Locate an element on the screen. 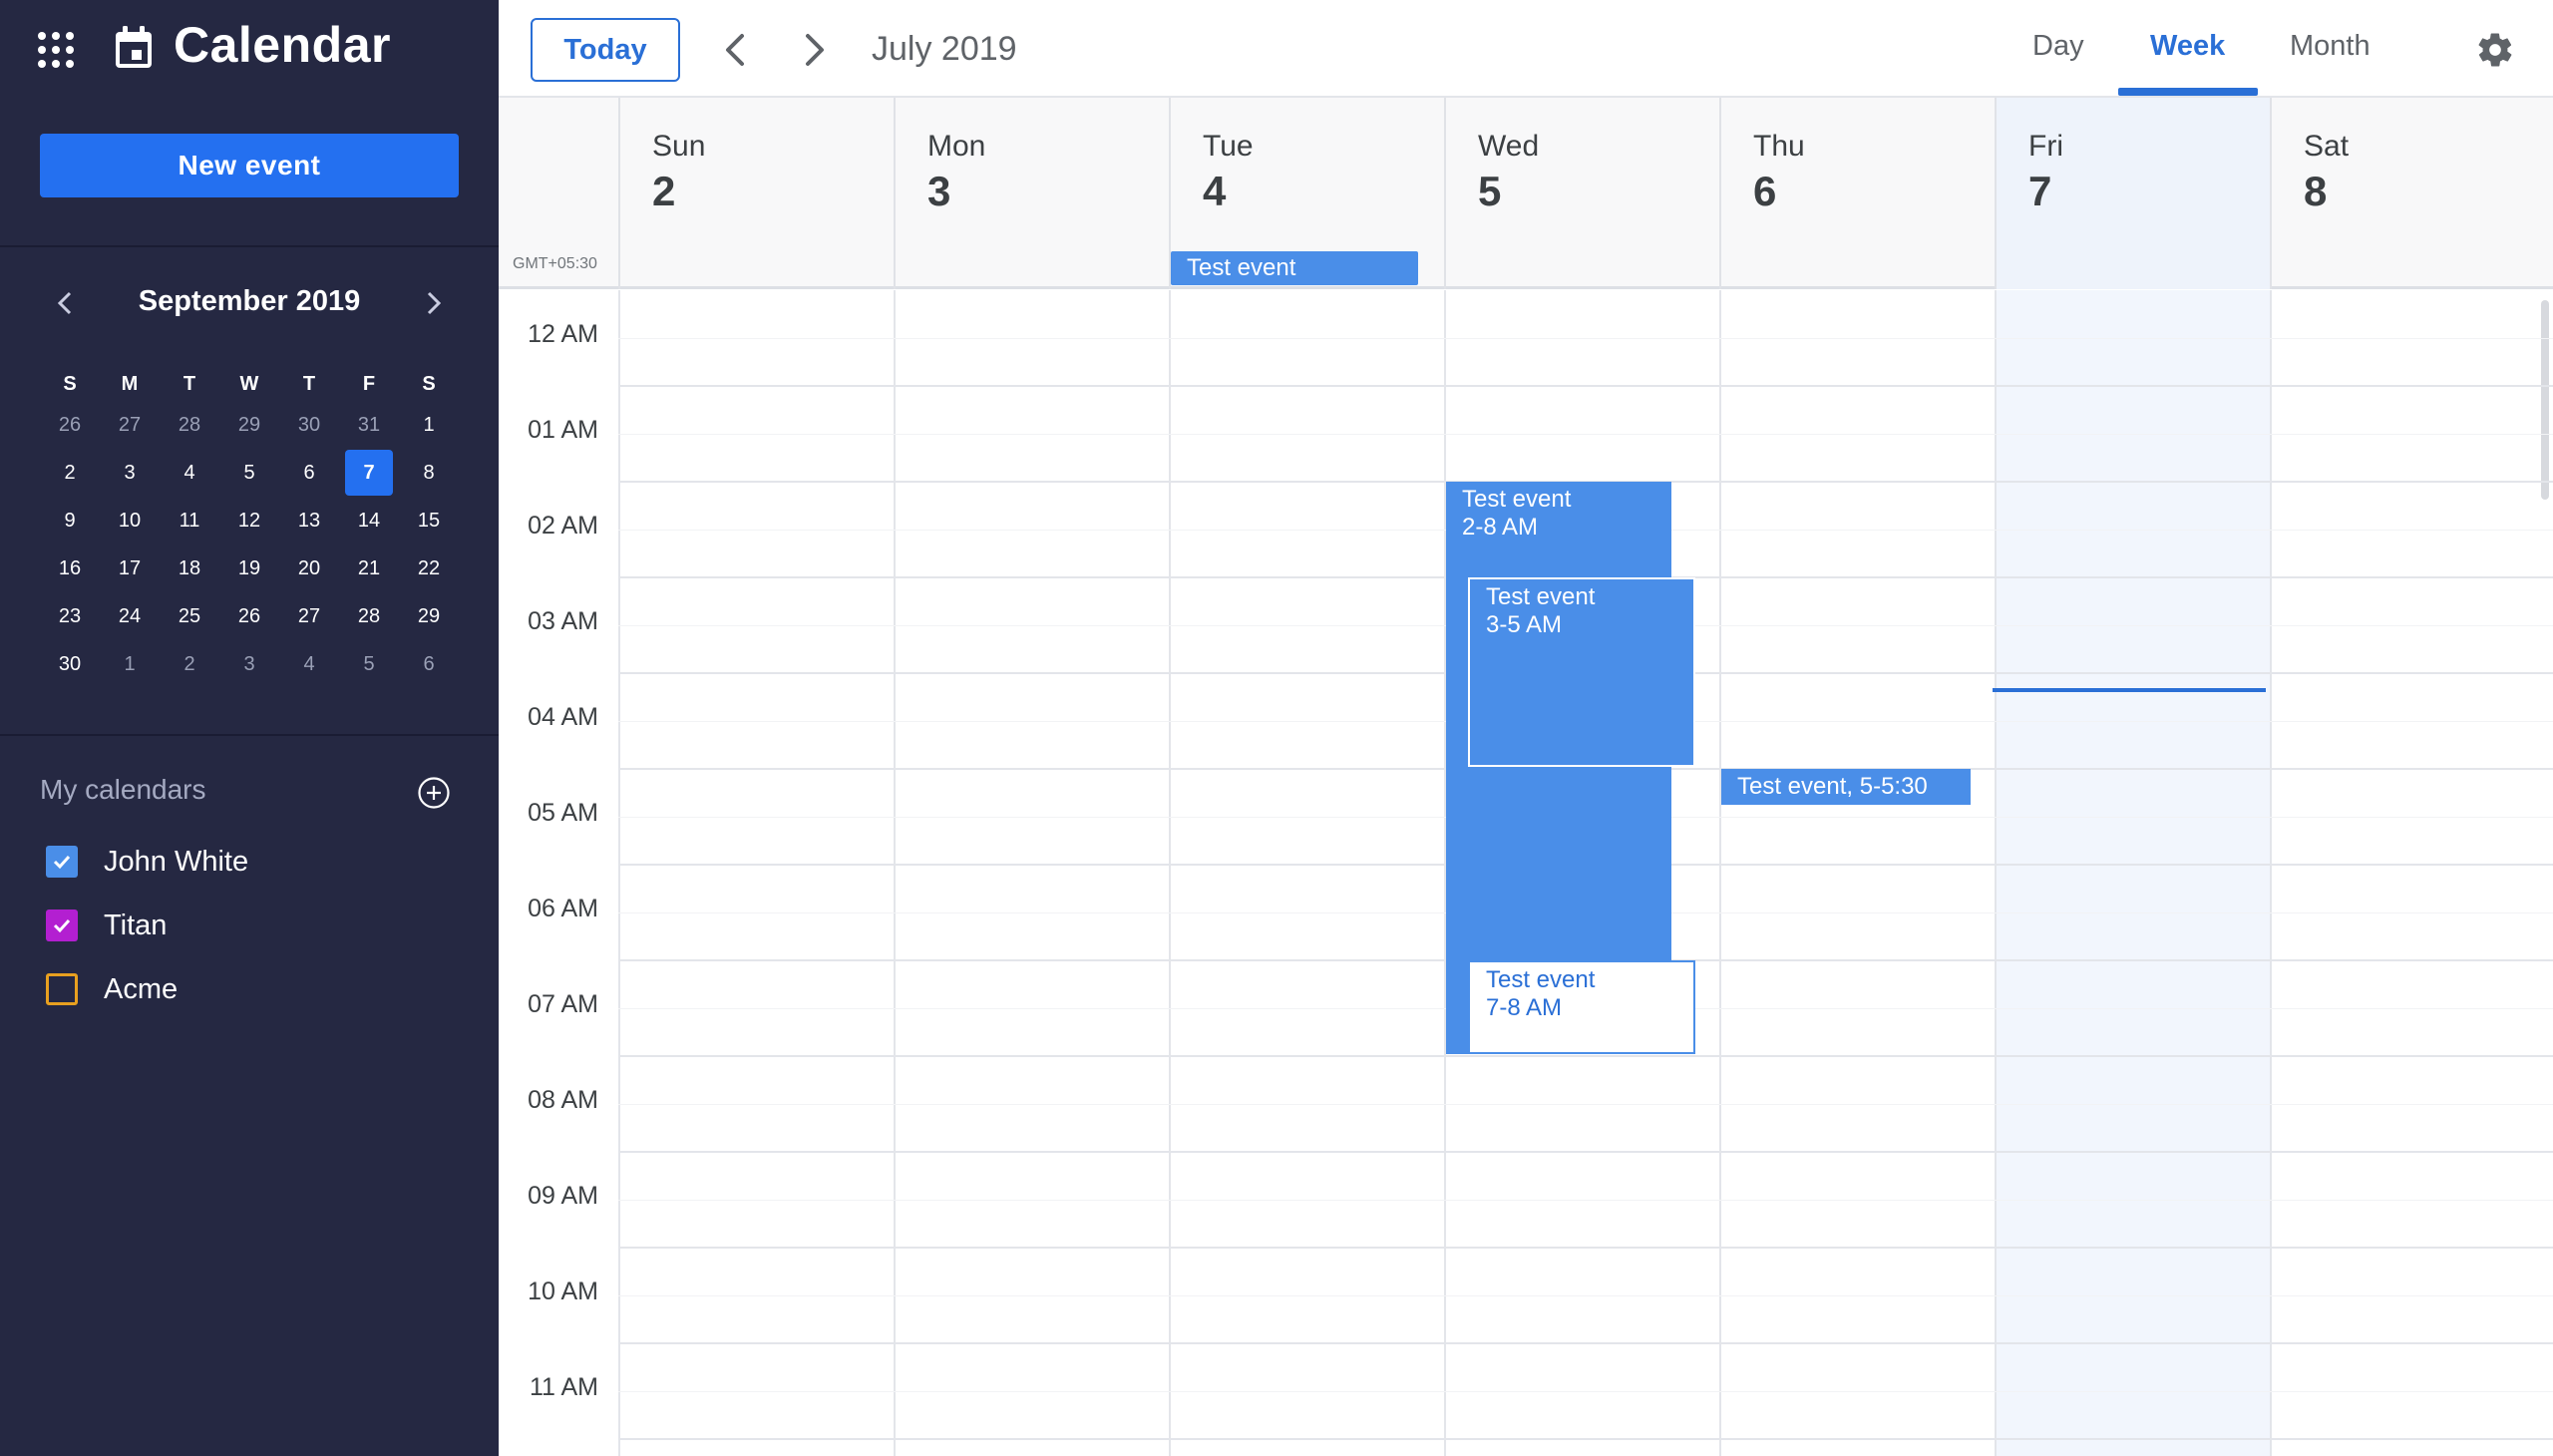 Image resolution: width=2553 pixels, height=1456 pixels. mini-calendar-day: 15 is located at coordinates (429, 521).